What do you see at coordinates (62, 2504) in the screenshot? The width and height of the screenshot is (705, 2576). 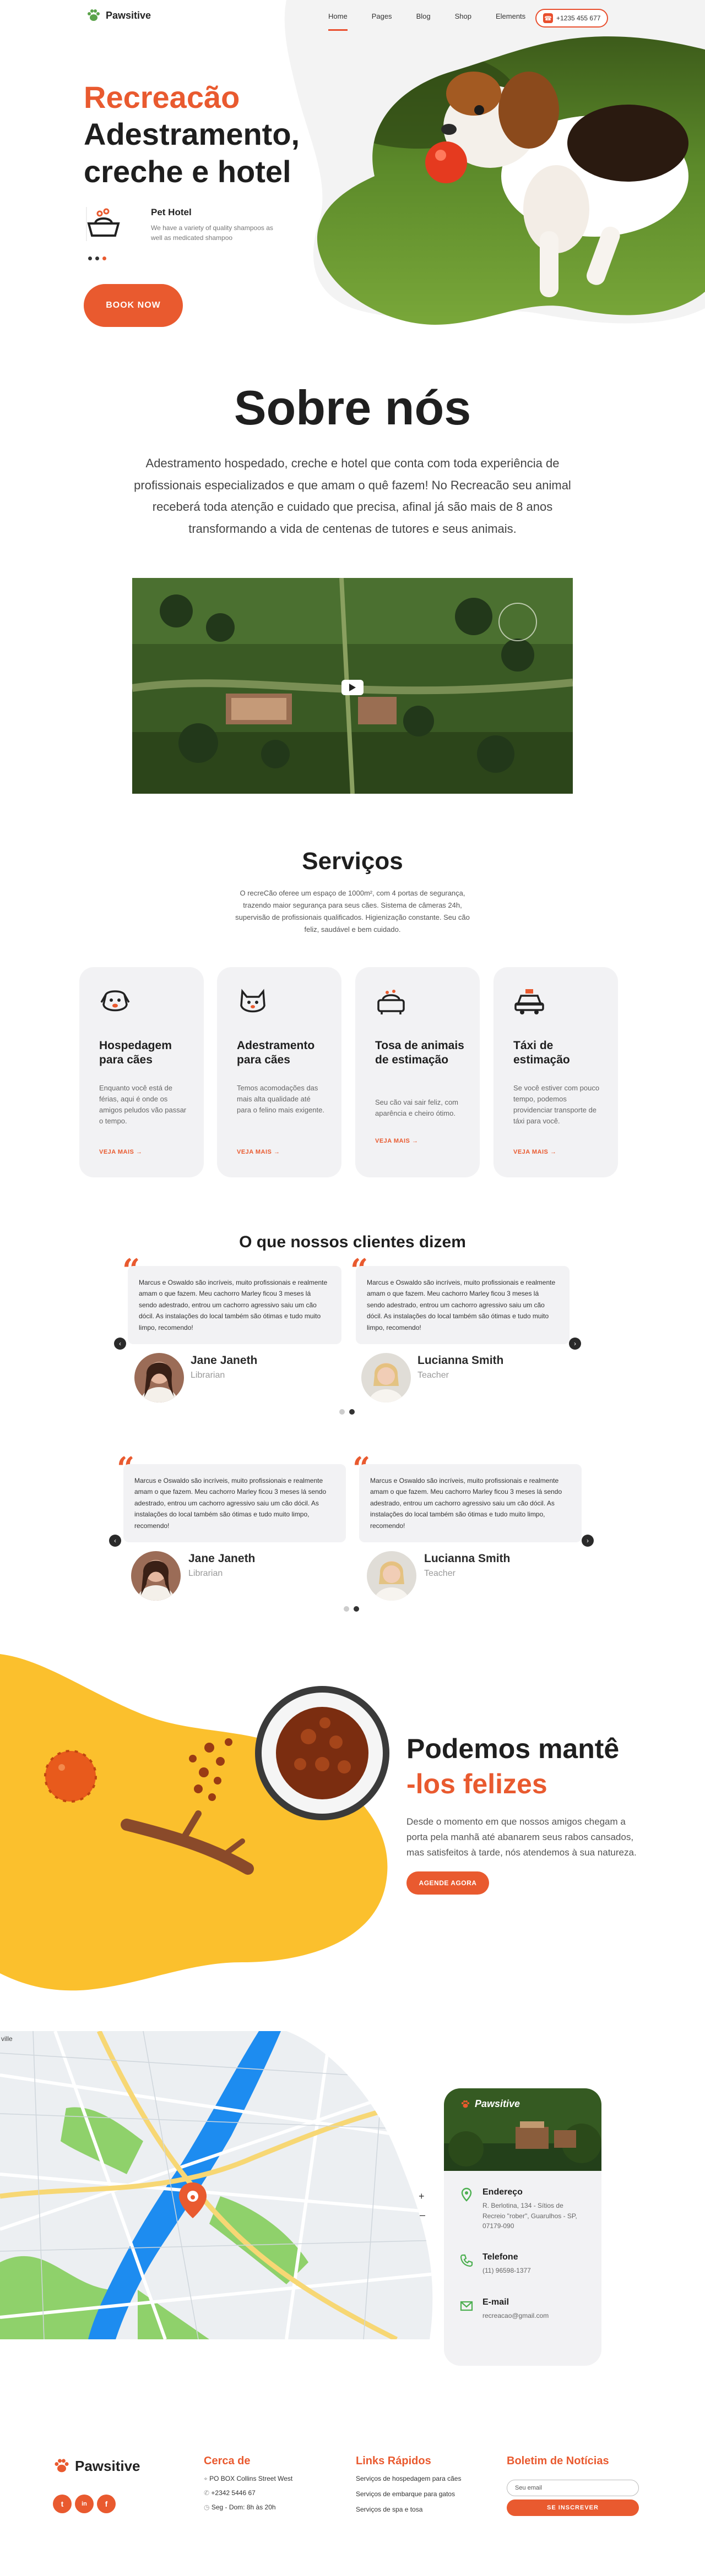 I see `twitter-icon: t` at bounding box center [62, 2504].